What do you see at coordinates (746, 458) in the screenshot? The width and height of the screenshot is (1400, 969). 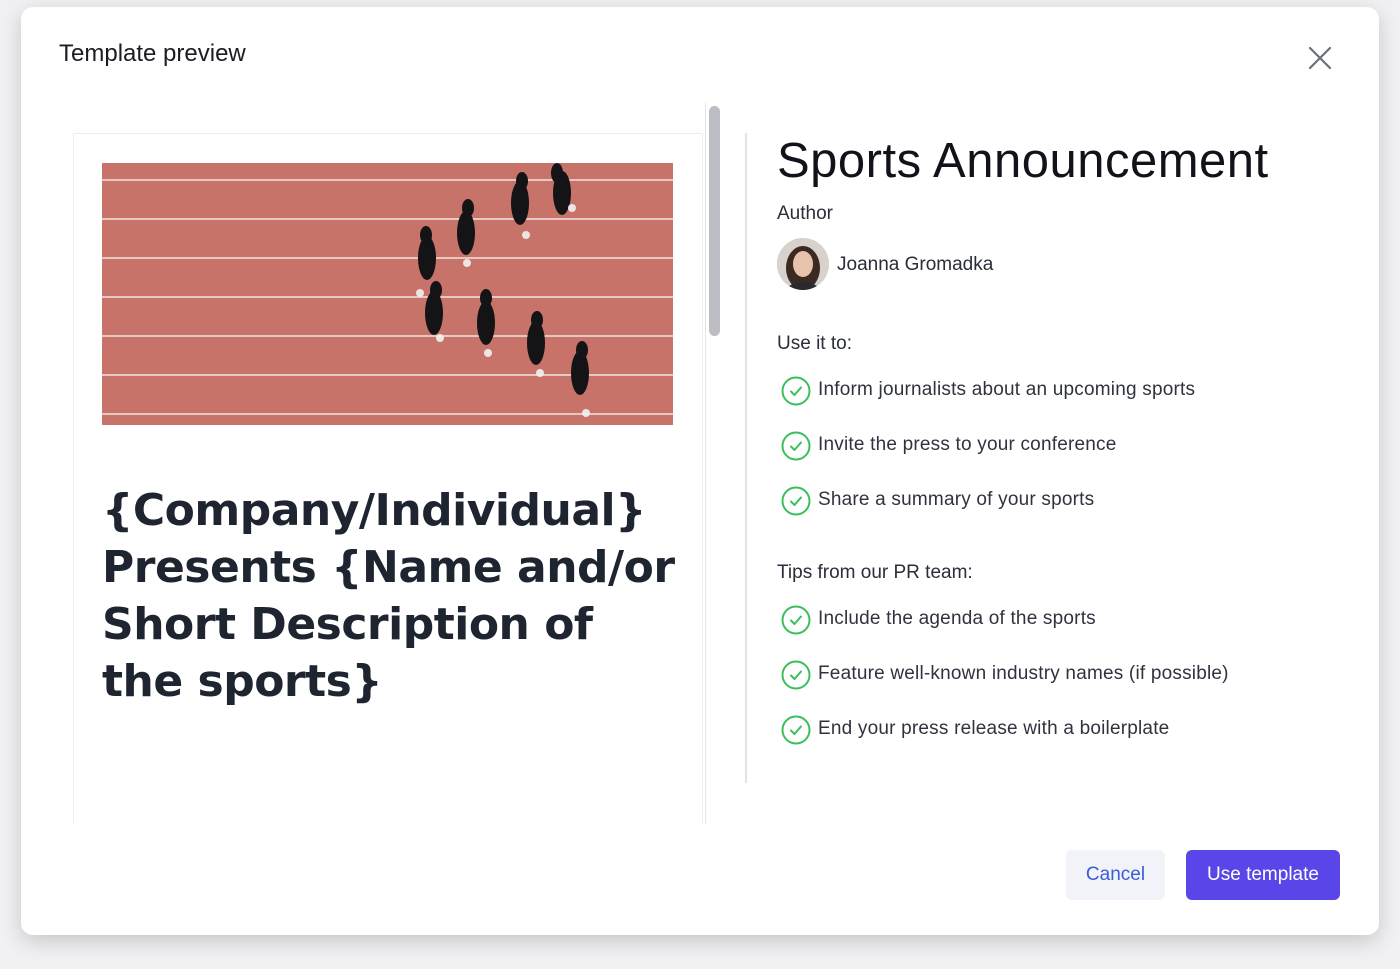 I see `panel-divider` at bounding box center [746, 458].